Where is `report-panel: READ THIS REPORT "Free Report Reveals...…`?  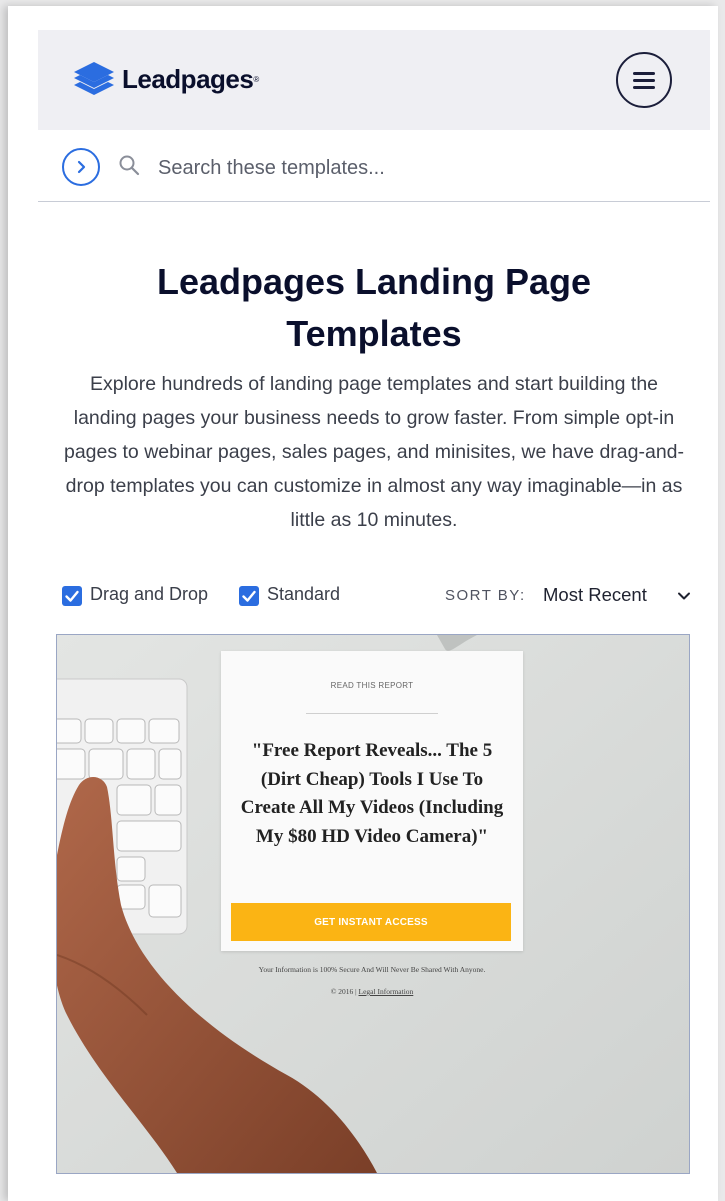
report-panel: READ THIS REPORT "Free Report Reveals...… is located at coordinates (372, 801).